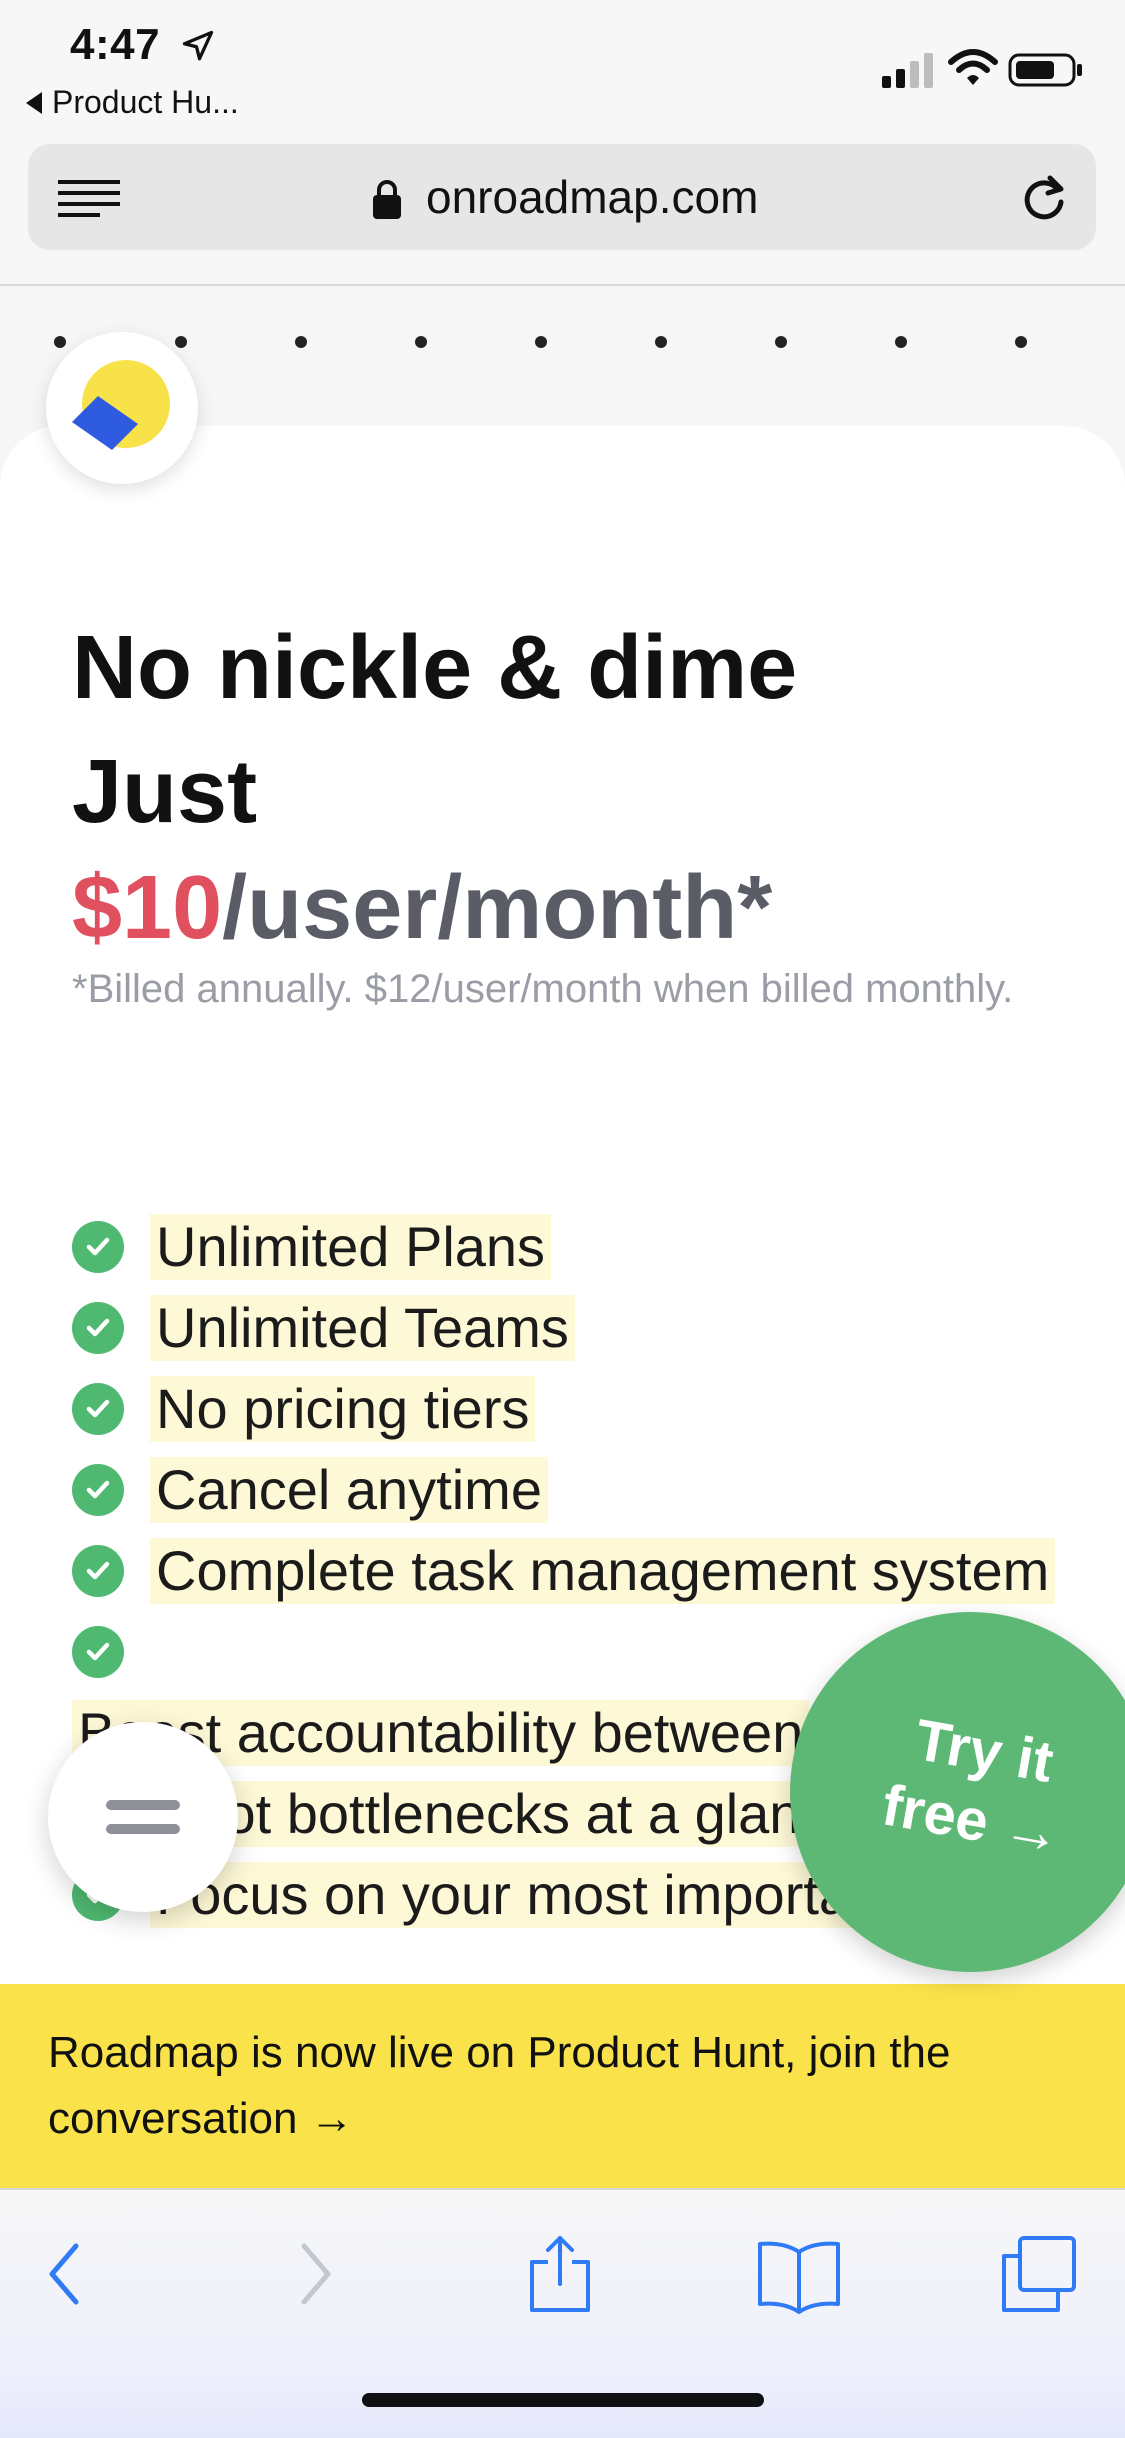 The height and width of the screenshot is (2438, 1125). I want to click on lock-icon, so click(387, 199).